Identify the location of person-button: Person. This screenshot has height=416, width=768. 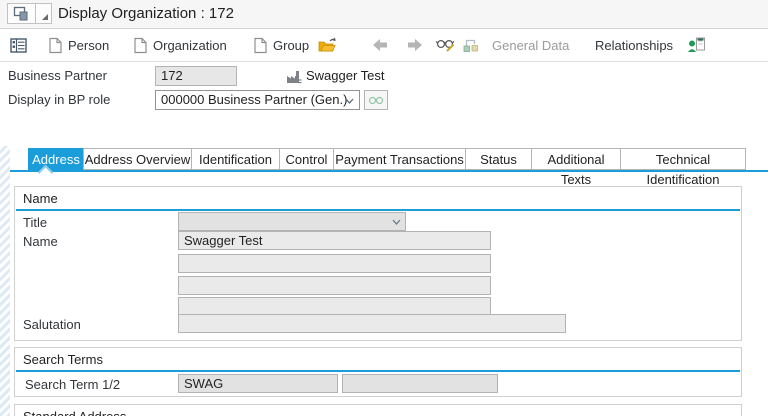
(78, 45).